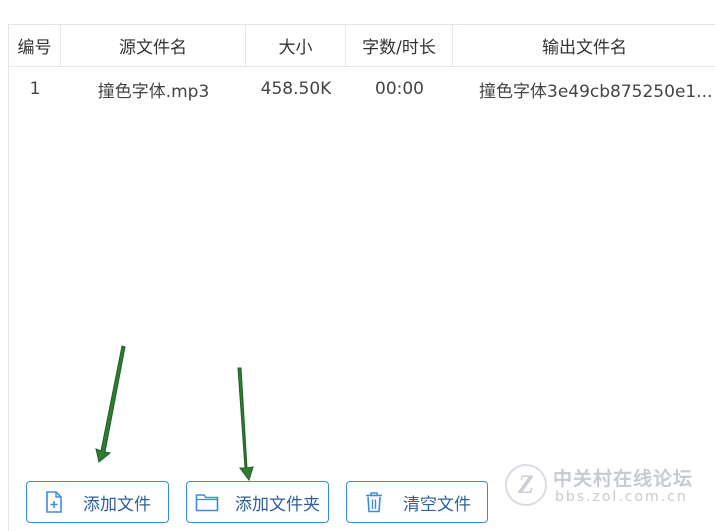 The image size is (715, 531). What do you see at coordinates (399, 89) in the screenshot?
I see `cell-duration: 00:00` at bounding box center [399, 89].